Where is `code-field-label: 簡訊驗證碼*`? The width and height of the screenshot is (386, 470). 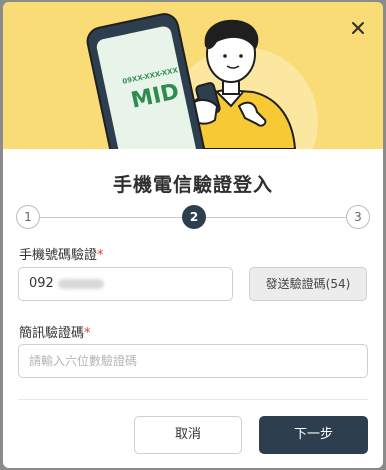
code-field-label: 簡訊驗證碼* is located at coordinates (55, 331).